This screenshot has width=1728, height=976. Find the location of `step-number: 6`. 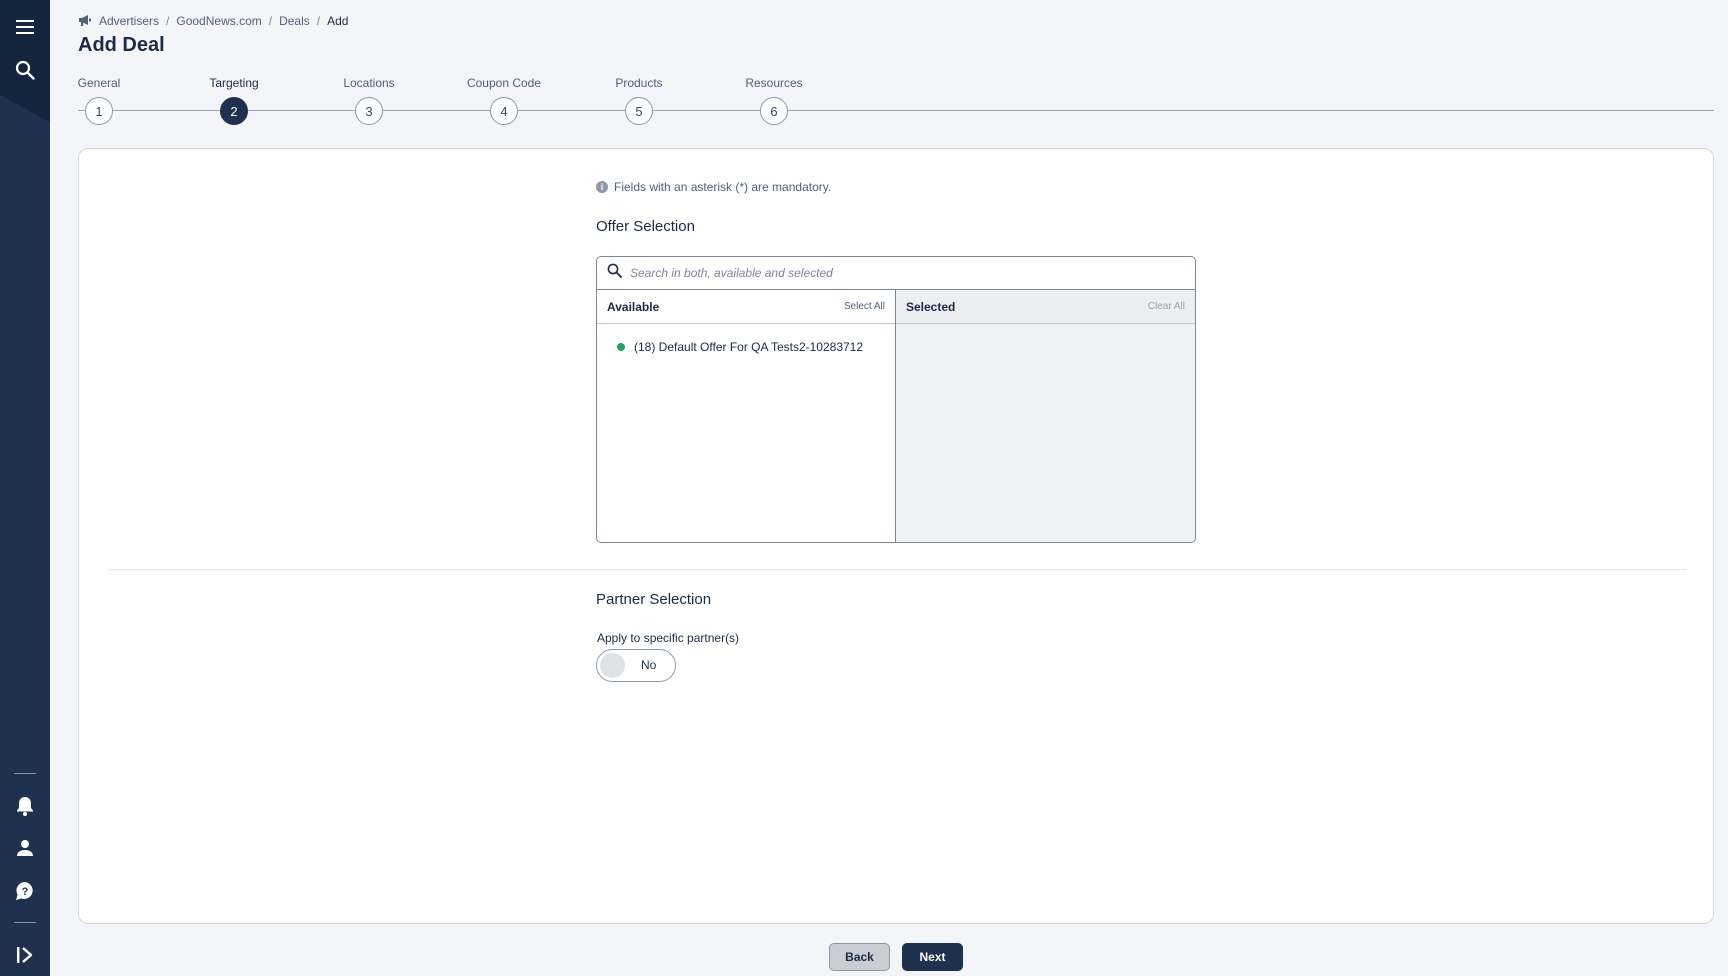

step-number: 6 is located at coordinates (774, 111).